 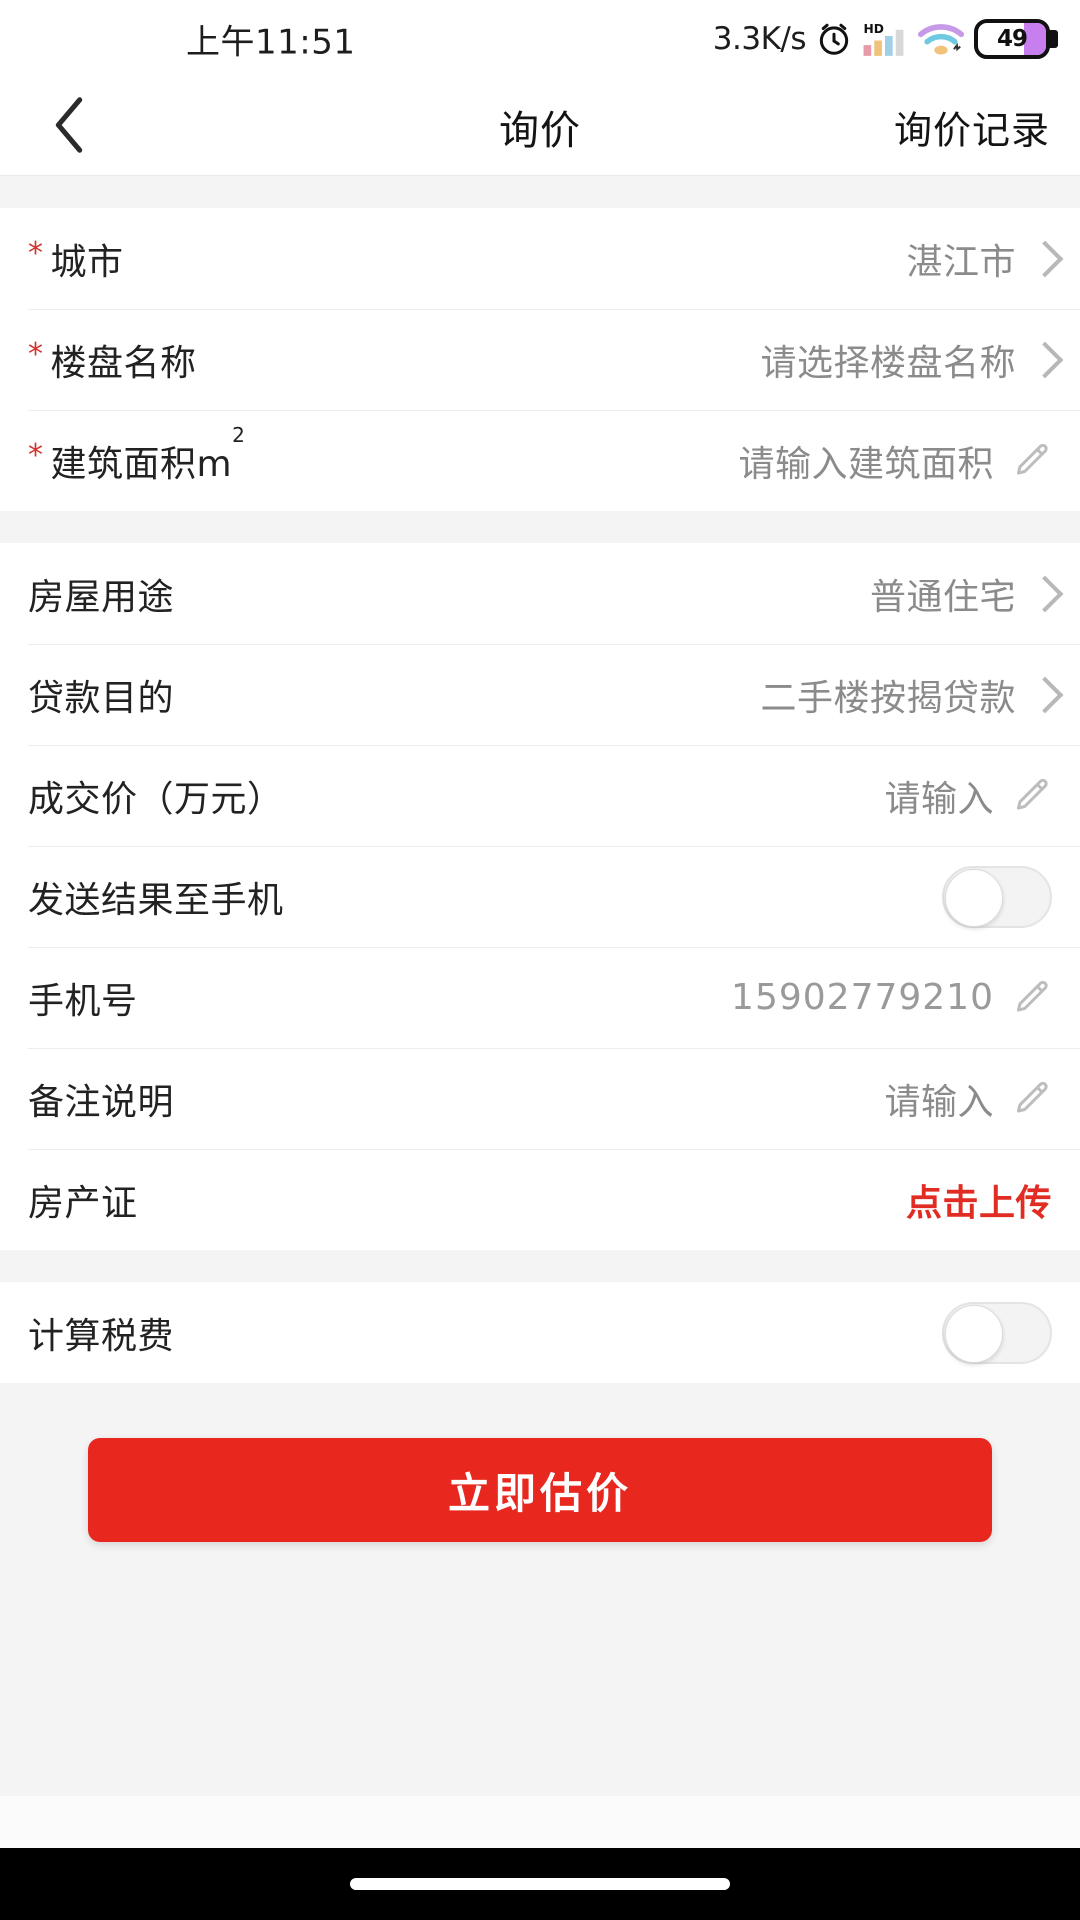 I want to click on send-result-toggle, so click(x=997, y=896).